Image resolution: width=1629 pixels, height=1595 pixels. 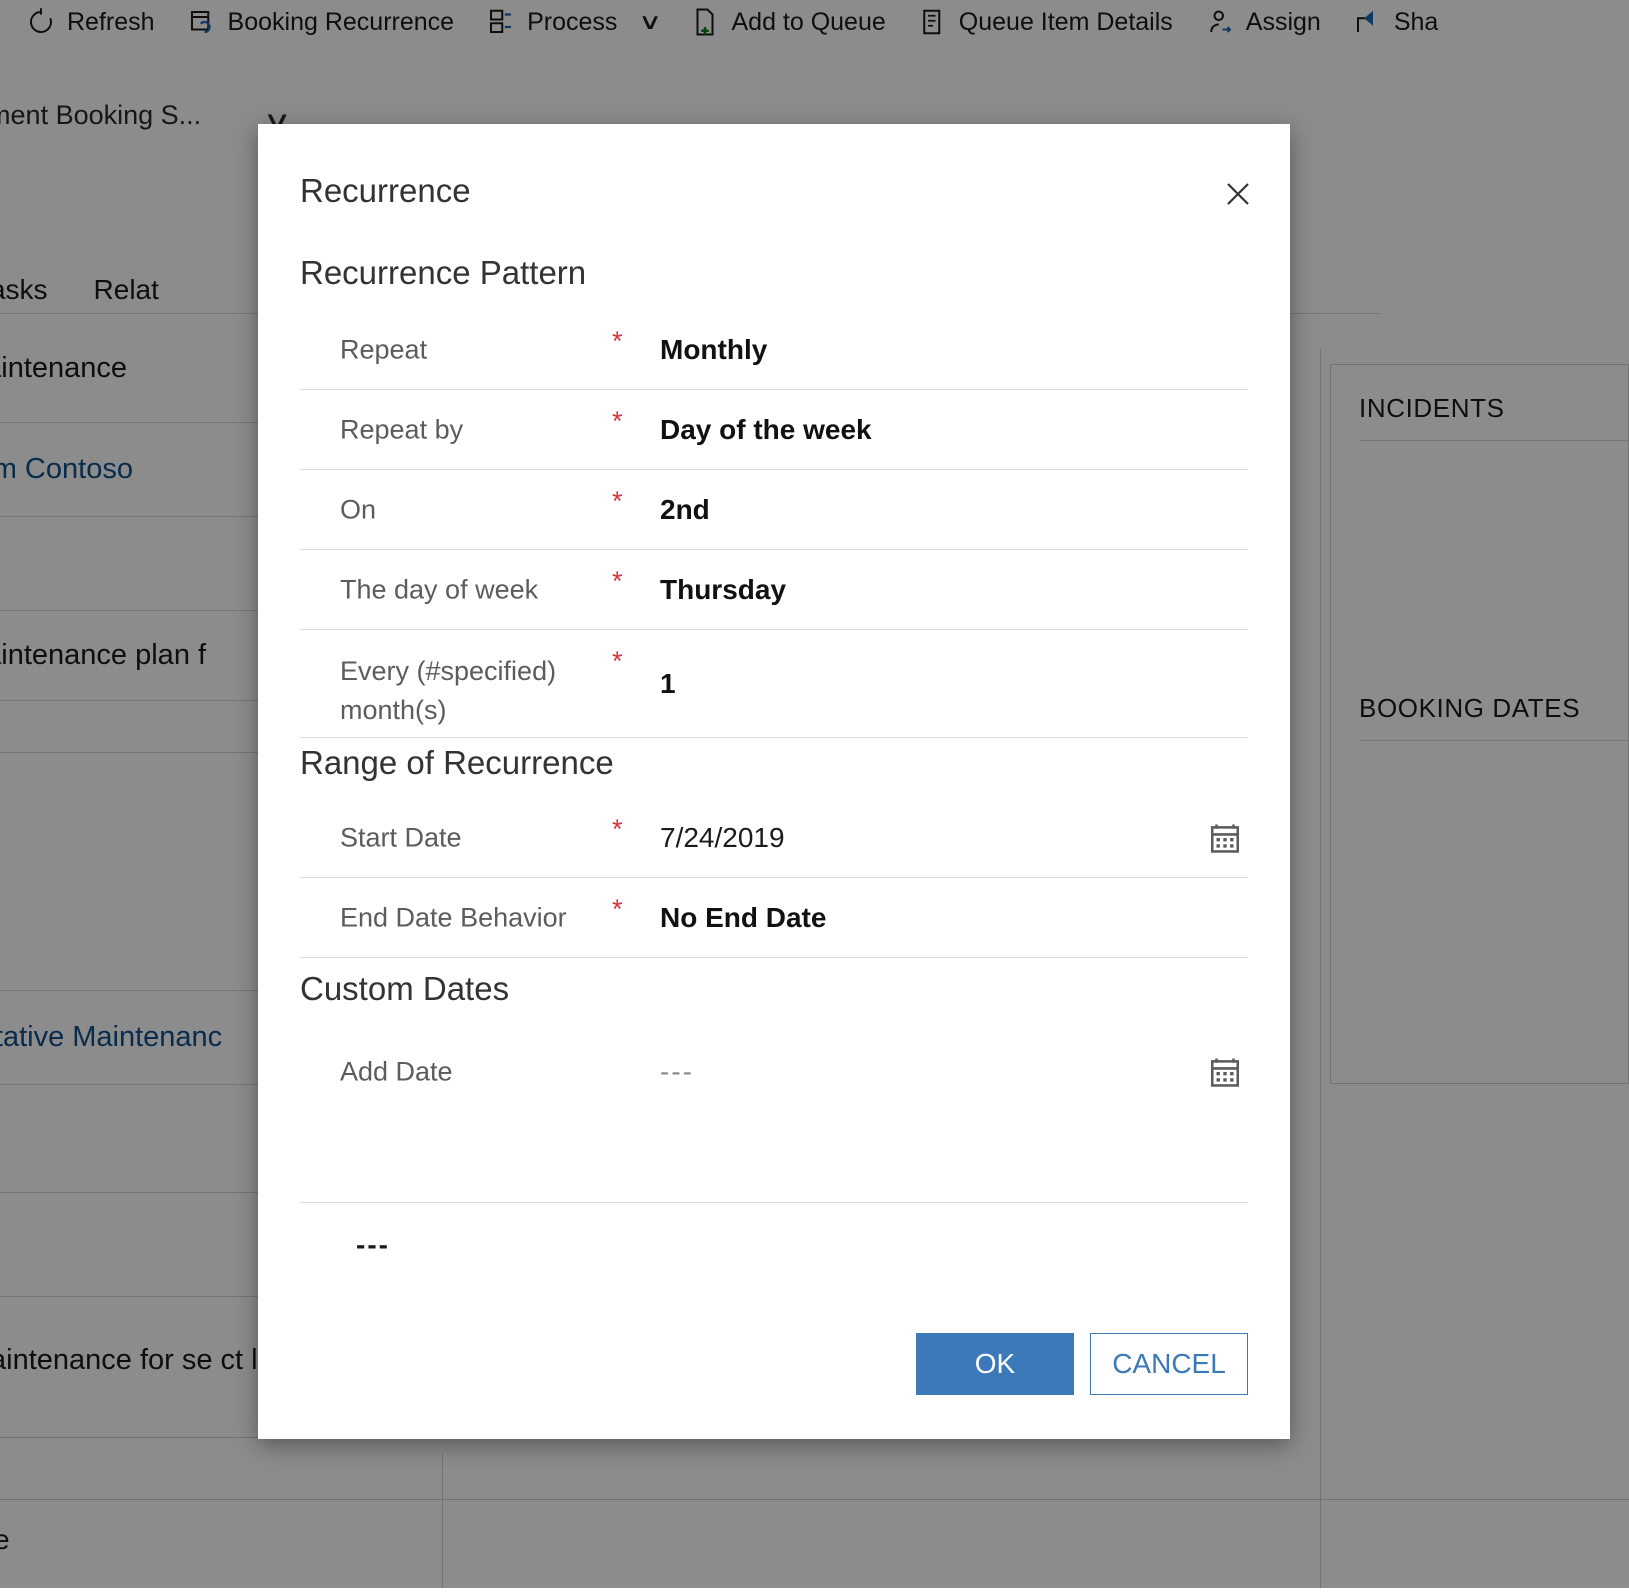 What do you see at coordinates (668, 684) in the screenshot?
I see `value-every-months: 1` at bounding box center [668, 684].